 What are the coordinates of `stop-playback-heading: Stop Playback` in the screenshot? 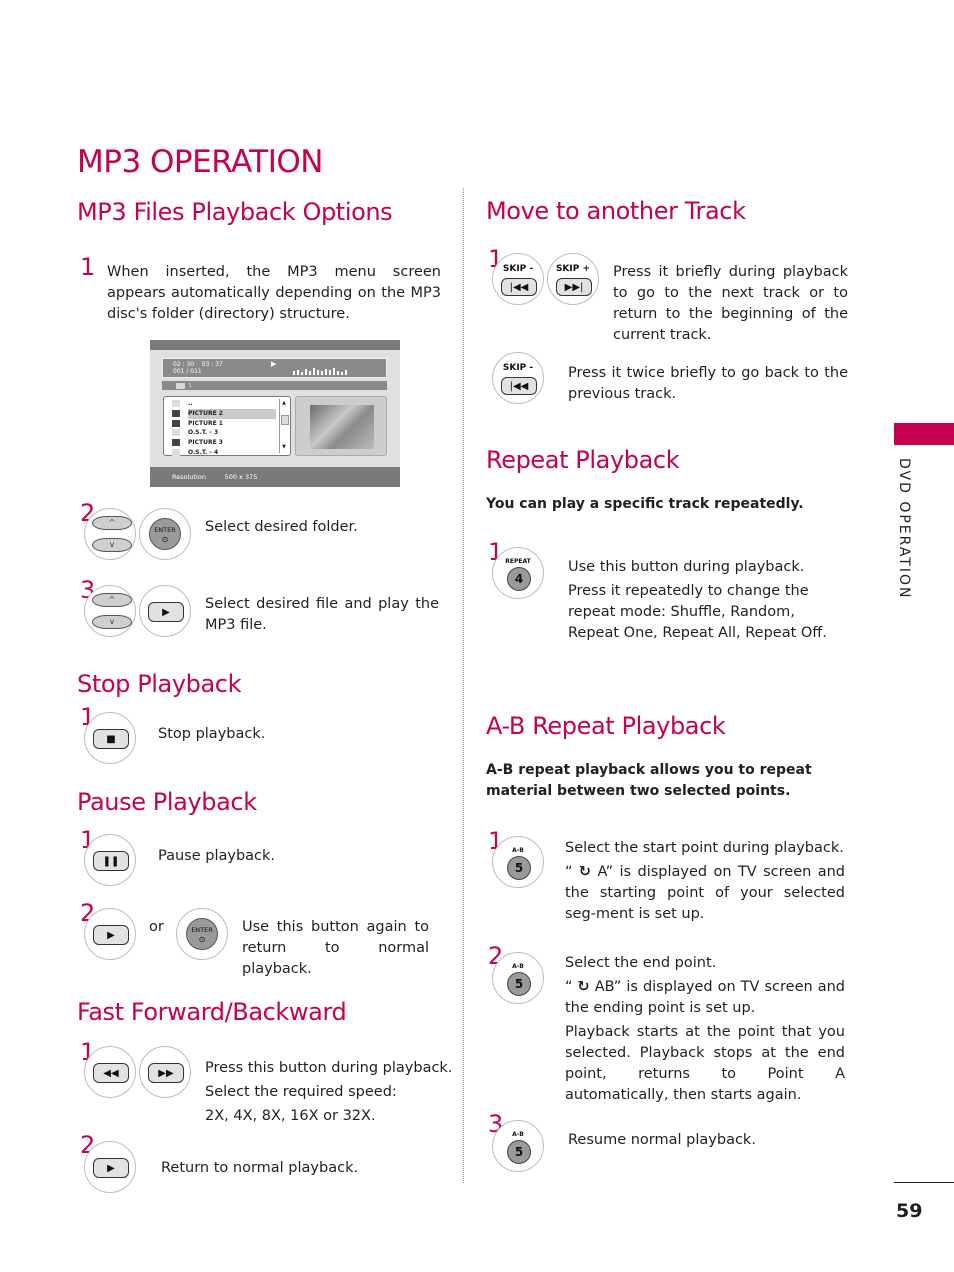 It's located at (159, 684).